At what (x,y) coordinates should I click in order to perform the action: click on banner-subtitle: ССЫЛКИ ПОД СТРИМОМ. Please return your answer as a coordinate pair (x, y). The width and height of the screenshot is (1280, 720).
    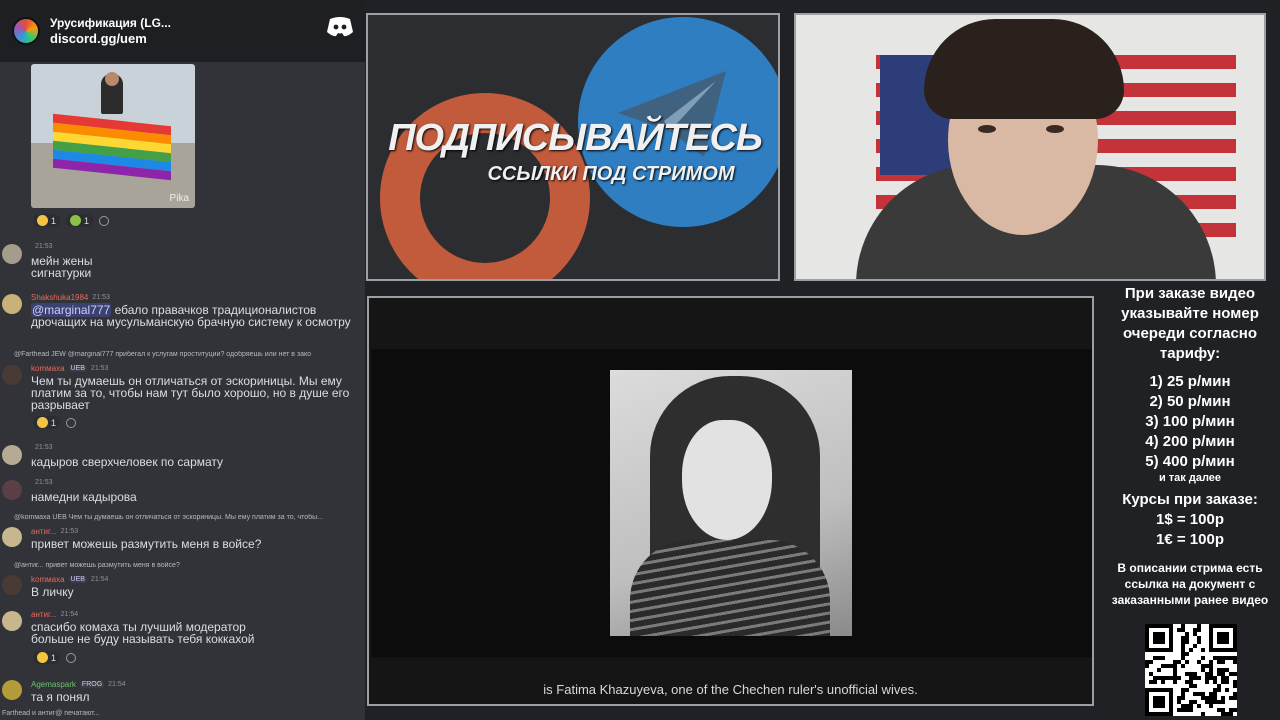
    Looking at the image, I should click on (611, 174).